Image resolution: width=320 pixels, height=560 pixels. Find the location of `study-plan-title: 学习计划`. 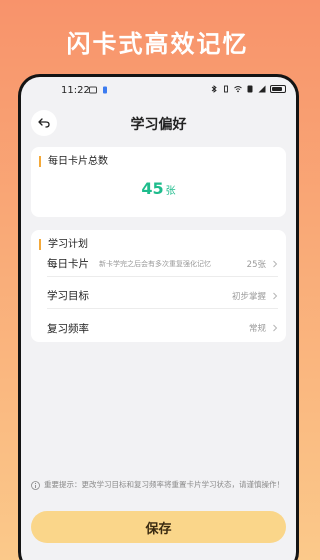

study-plan-title: 学习计划 is located at coordinates (63, 244).